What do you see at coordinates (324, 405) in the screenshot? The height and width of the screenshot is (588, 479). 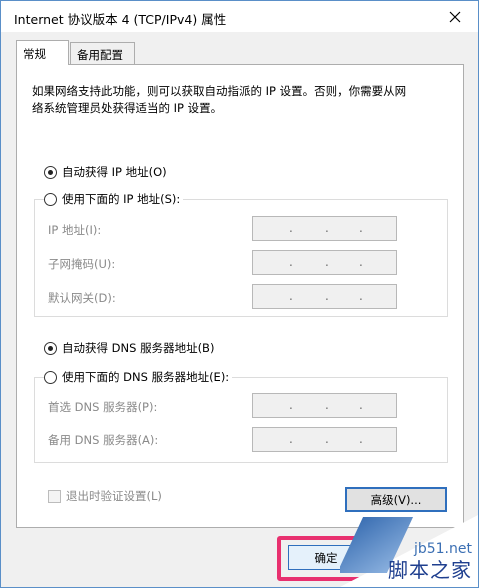 I see `preferred-dns-input: . . .` at bounding box center [324, 405].